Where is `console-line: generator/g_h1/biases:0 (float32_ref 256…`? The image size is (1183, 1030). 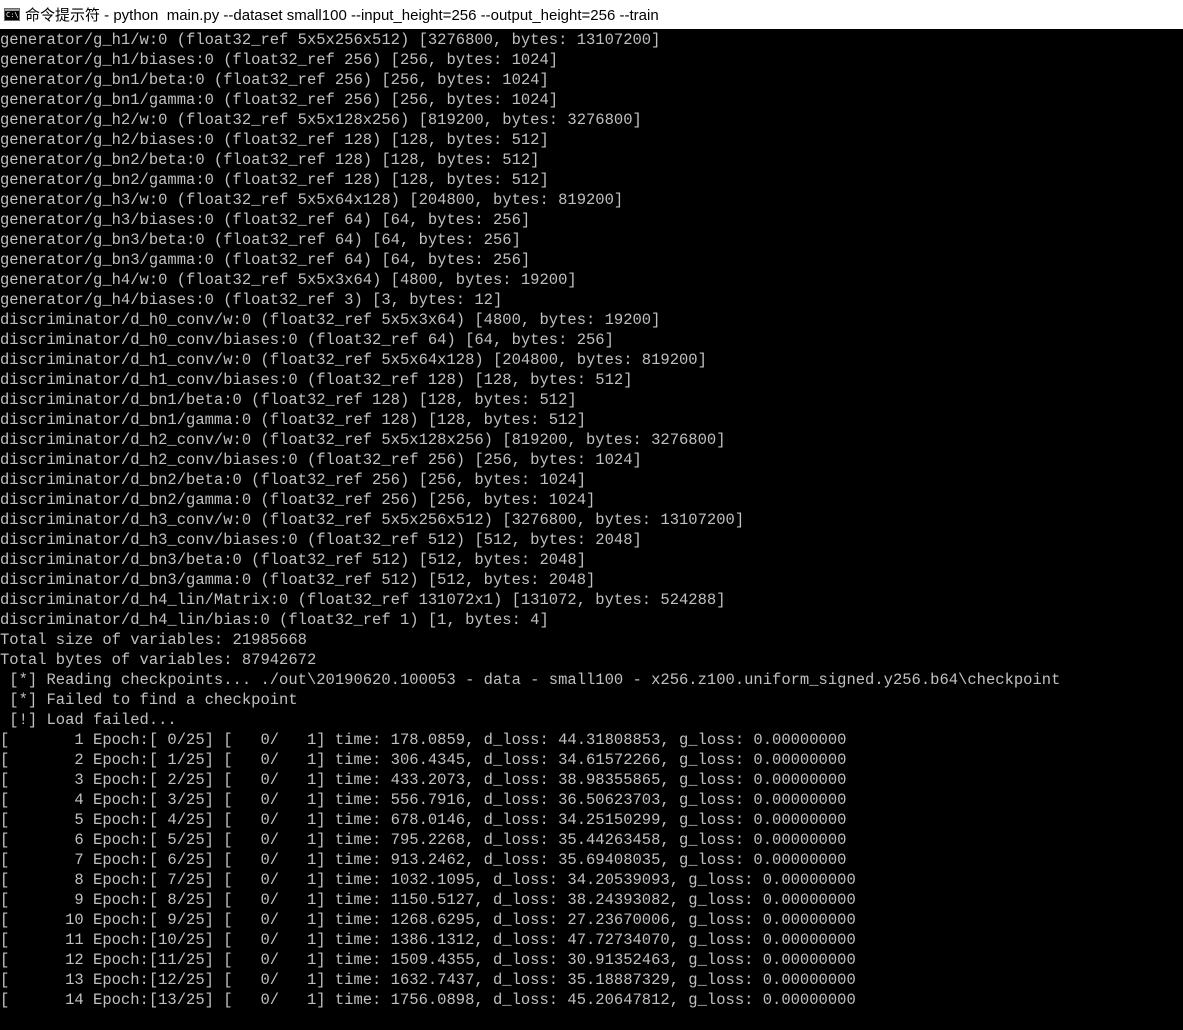
console-line: generator/g_h1/biases:0 (float32_ref 256… is located at coordinates (279, 60).